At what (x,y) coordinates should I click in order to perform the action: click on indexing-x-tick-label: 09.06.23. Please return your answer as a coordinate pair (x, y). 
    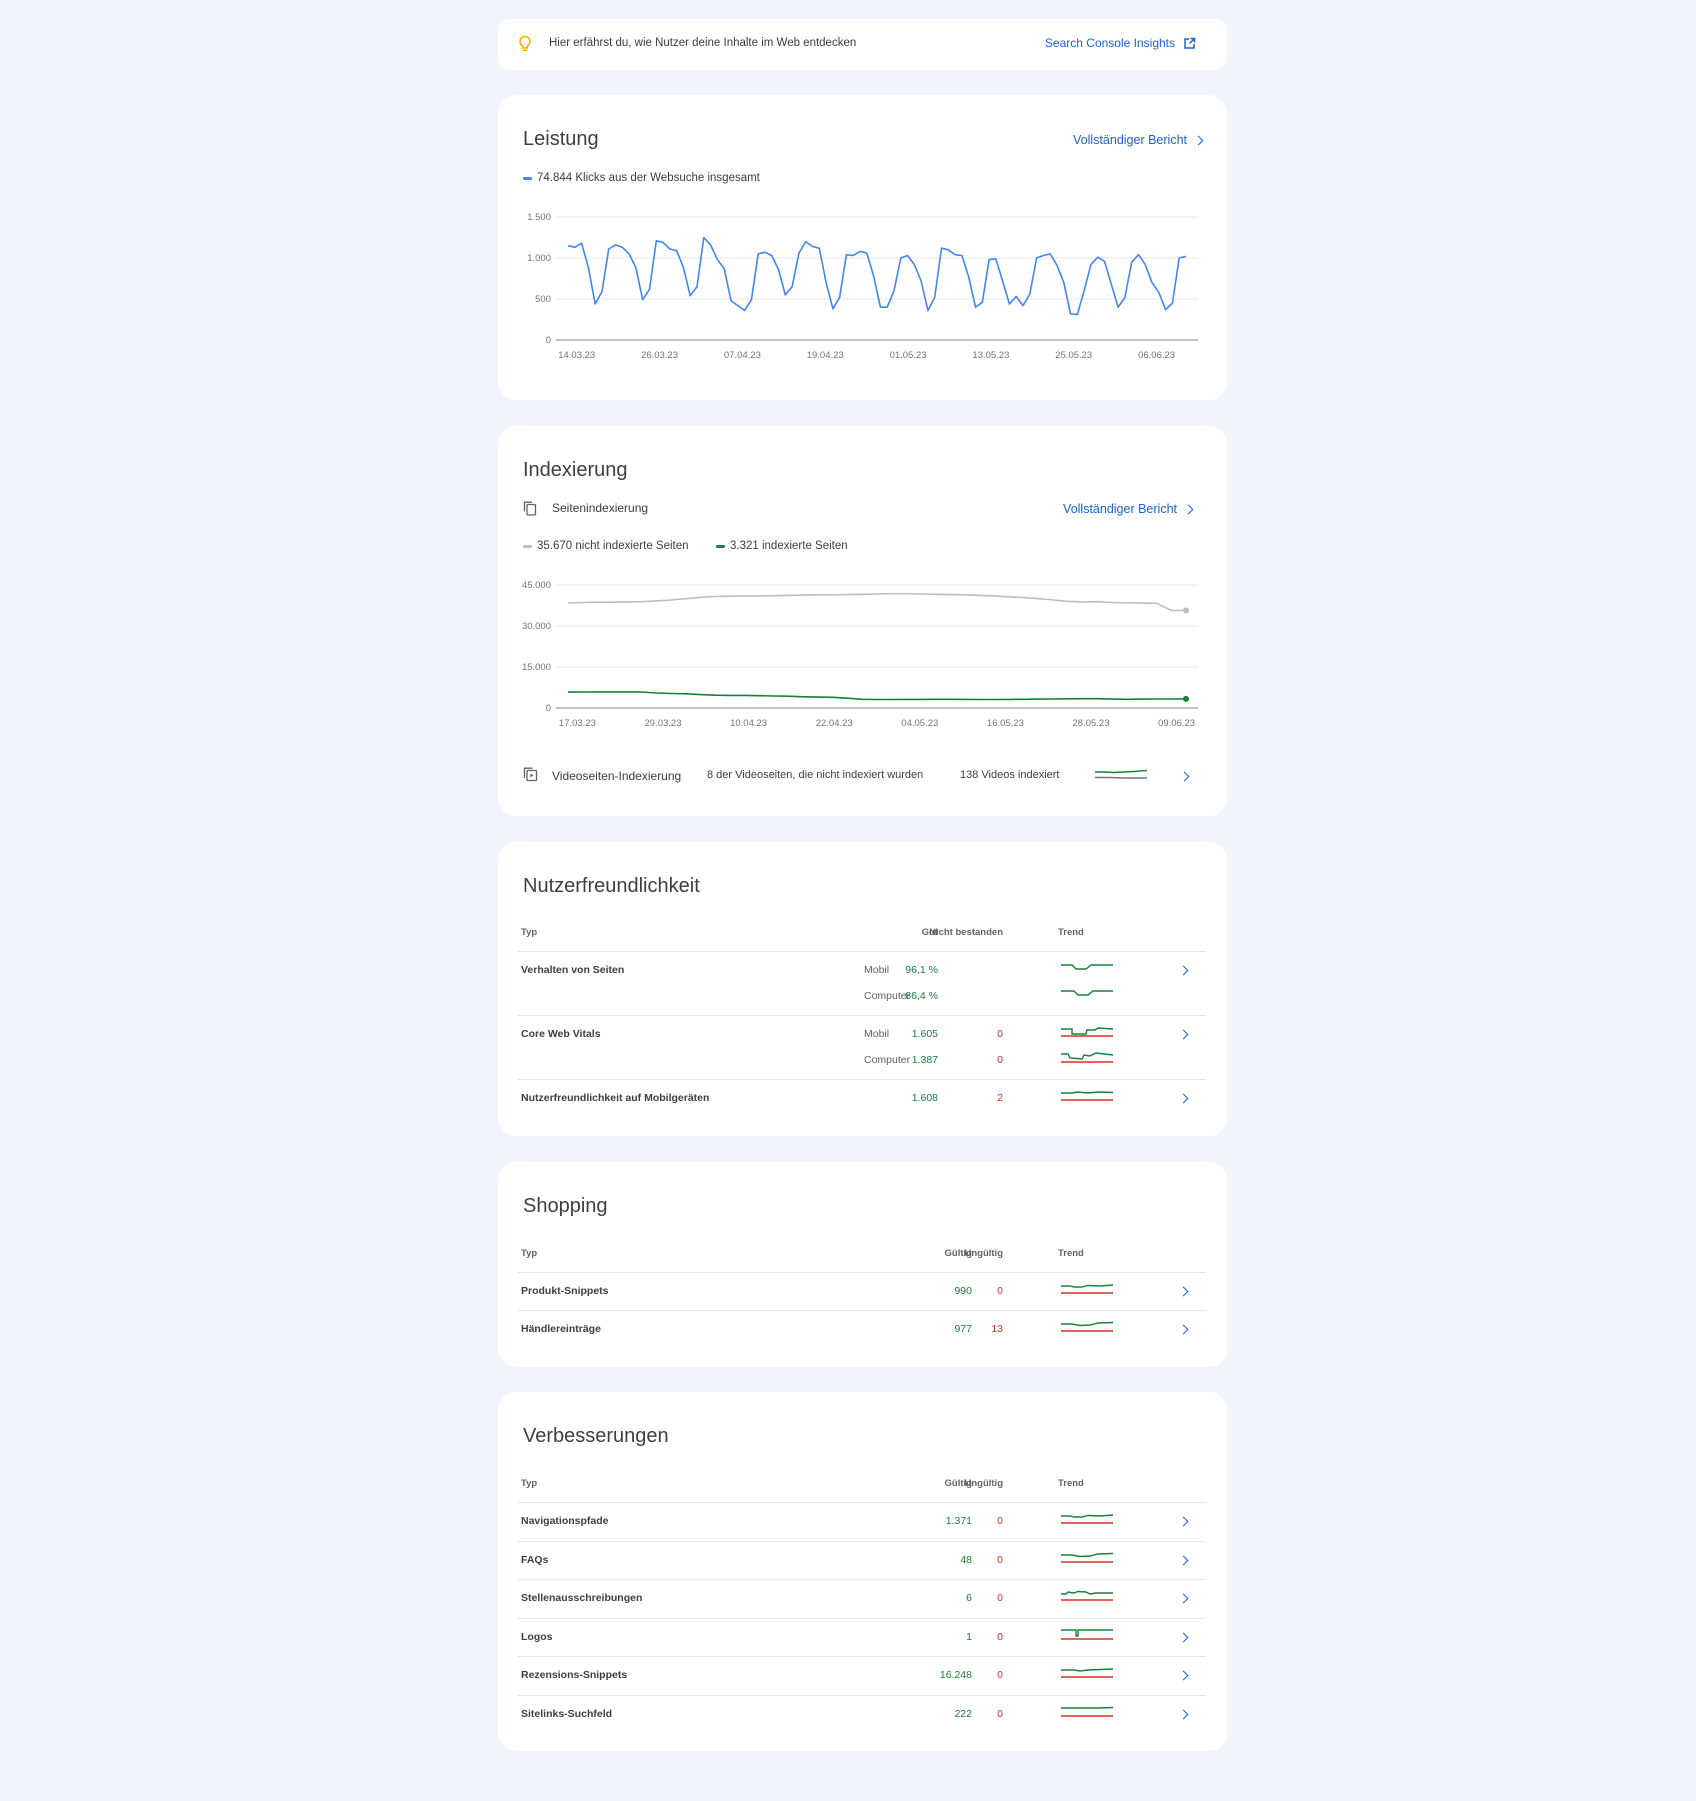
    Looking at the image, I should click on (1176, 723).